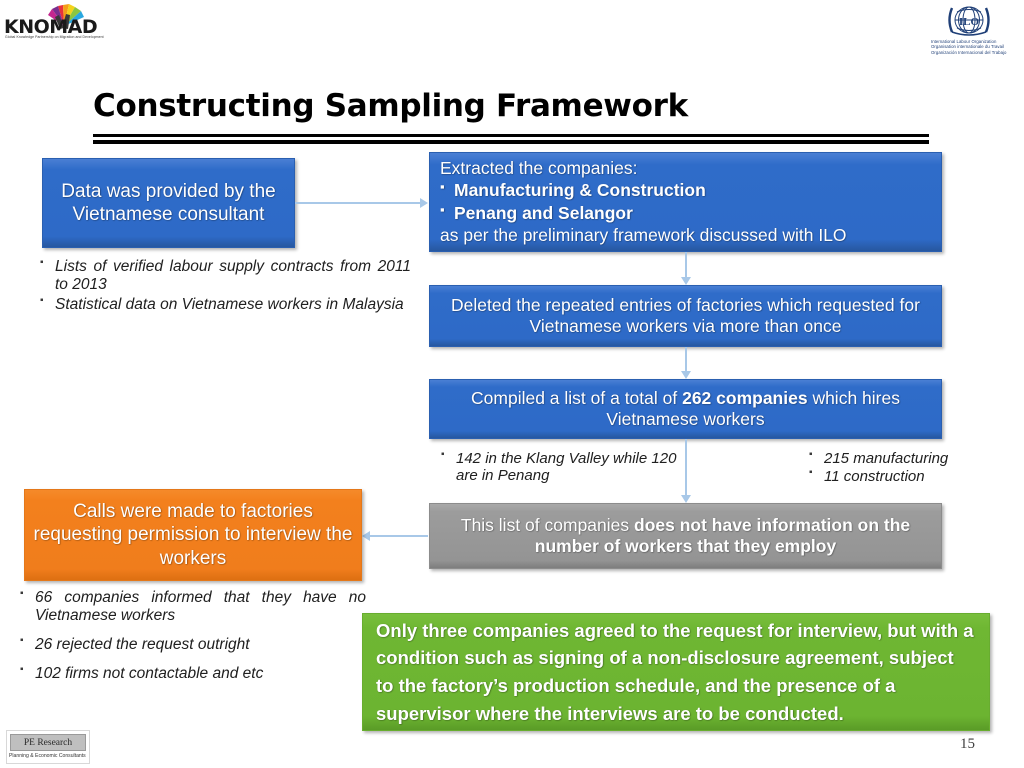 Image resolution: width=1024 pixels, height=768 pixels. I want to click on connector-noinfo-to-calls, so click(399, 536).